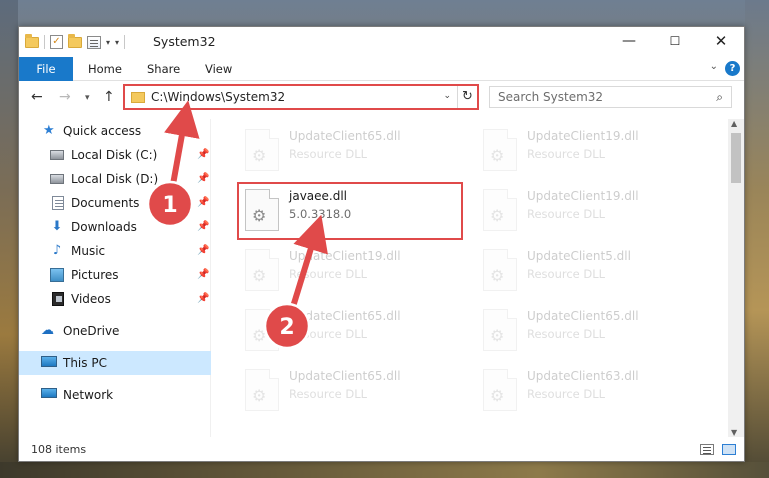 This screenshot has height=478, width=769. Describe the element at coordinates (721, 42) in the screenshot. I see `close-button: ✕` at that location.